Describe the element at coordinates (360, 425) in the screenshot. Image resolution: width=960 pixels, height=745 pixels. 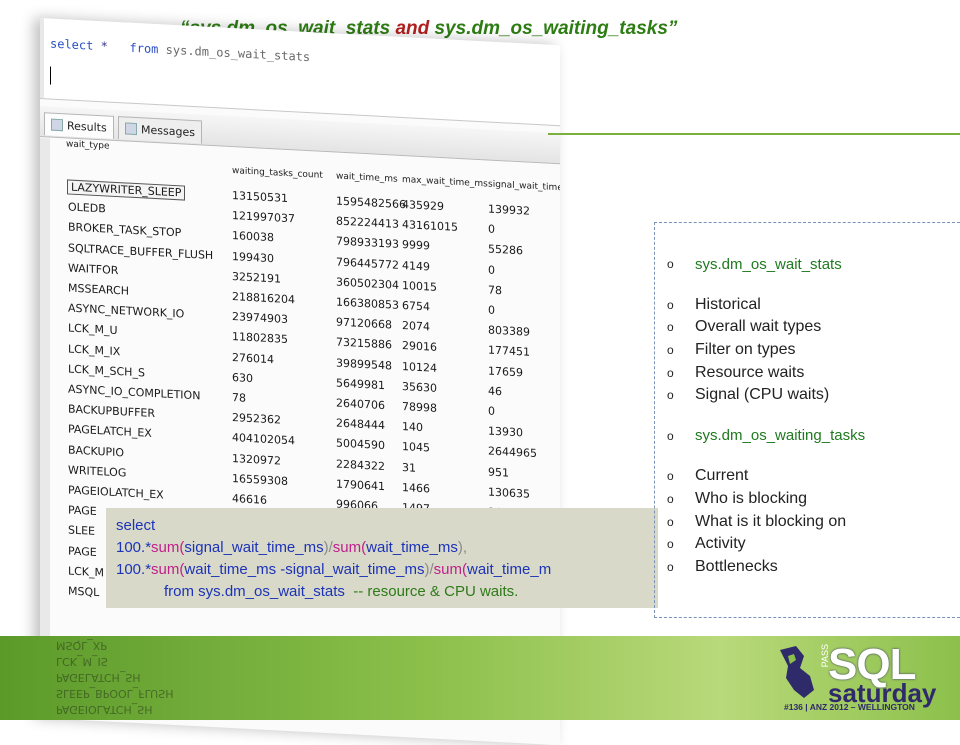
I see `table-cell: 2648444` at that location.